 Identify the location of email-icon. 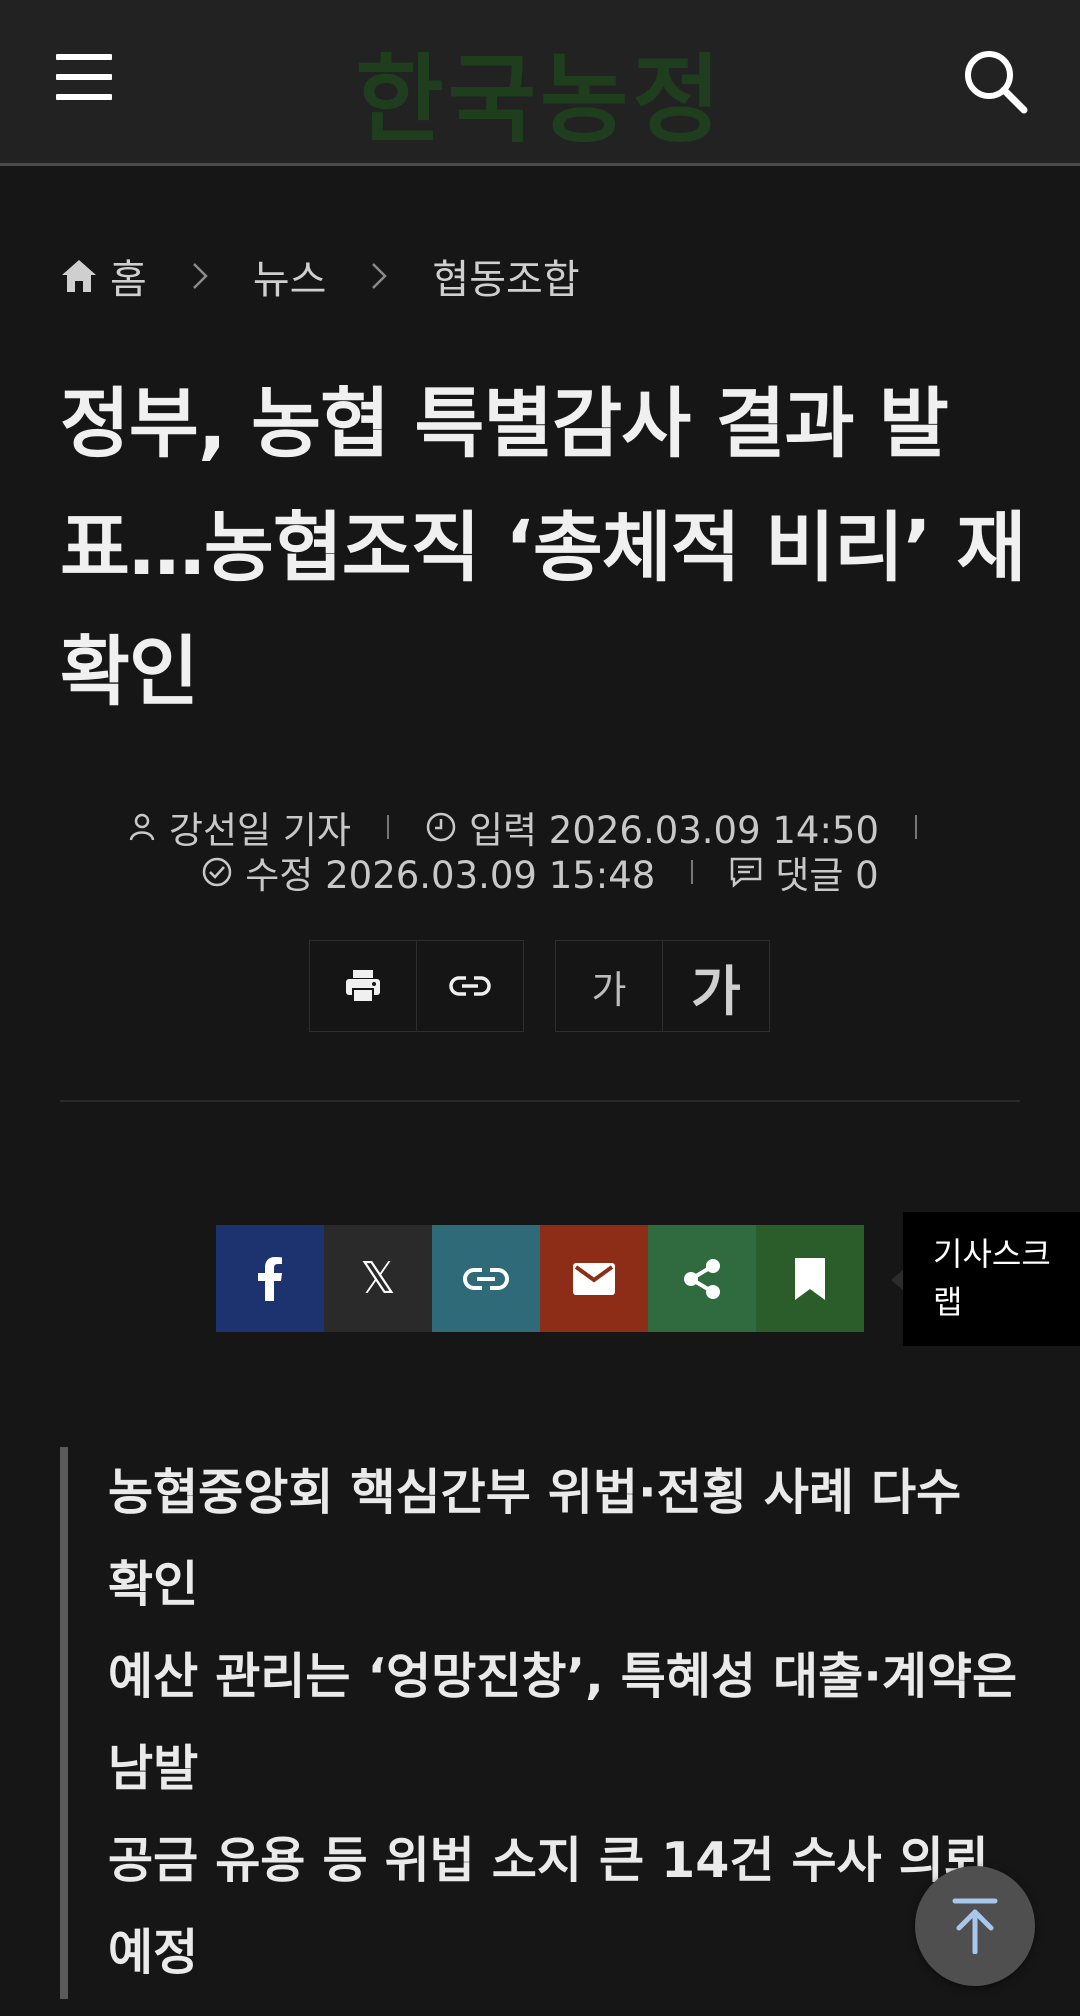
(594, 1278).